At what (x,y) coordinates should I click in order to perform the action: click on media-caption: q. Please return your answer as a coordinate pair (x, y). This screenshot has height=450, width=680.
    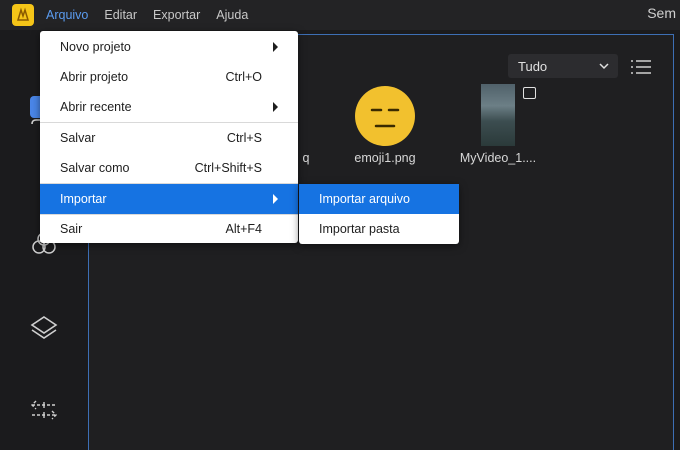
    Looking at the image, I should click on (306, 158).